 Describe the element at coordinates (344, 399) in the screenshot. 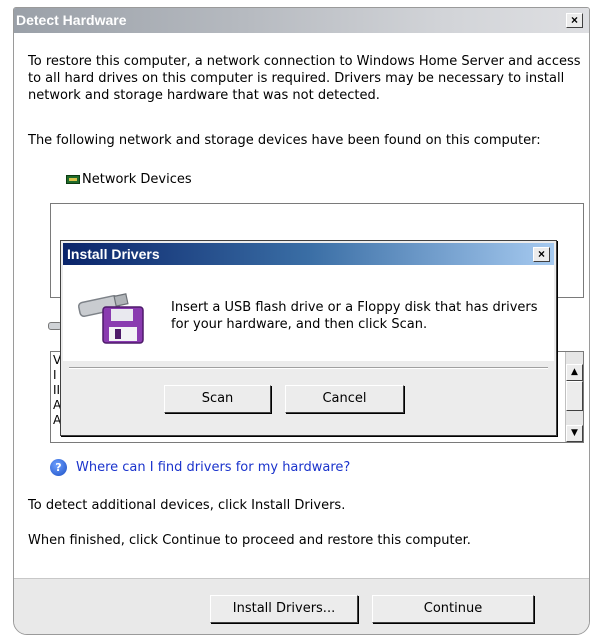

I see `cancel-button: Cancel` at that location.